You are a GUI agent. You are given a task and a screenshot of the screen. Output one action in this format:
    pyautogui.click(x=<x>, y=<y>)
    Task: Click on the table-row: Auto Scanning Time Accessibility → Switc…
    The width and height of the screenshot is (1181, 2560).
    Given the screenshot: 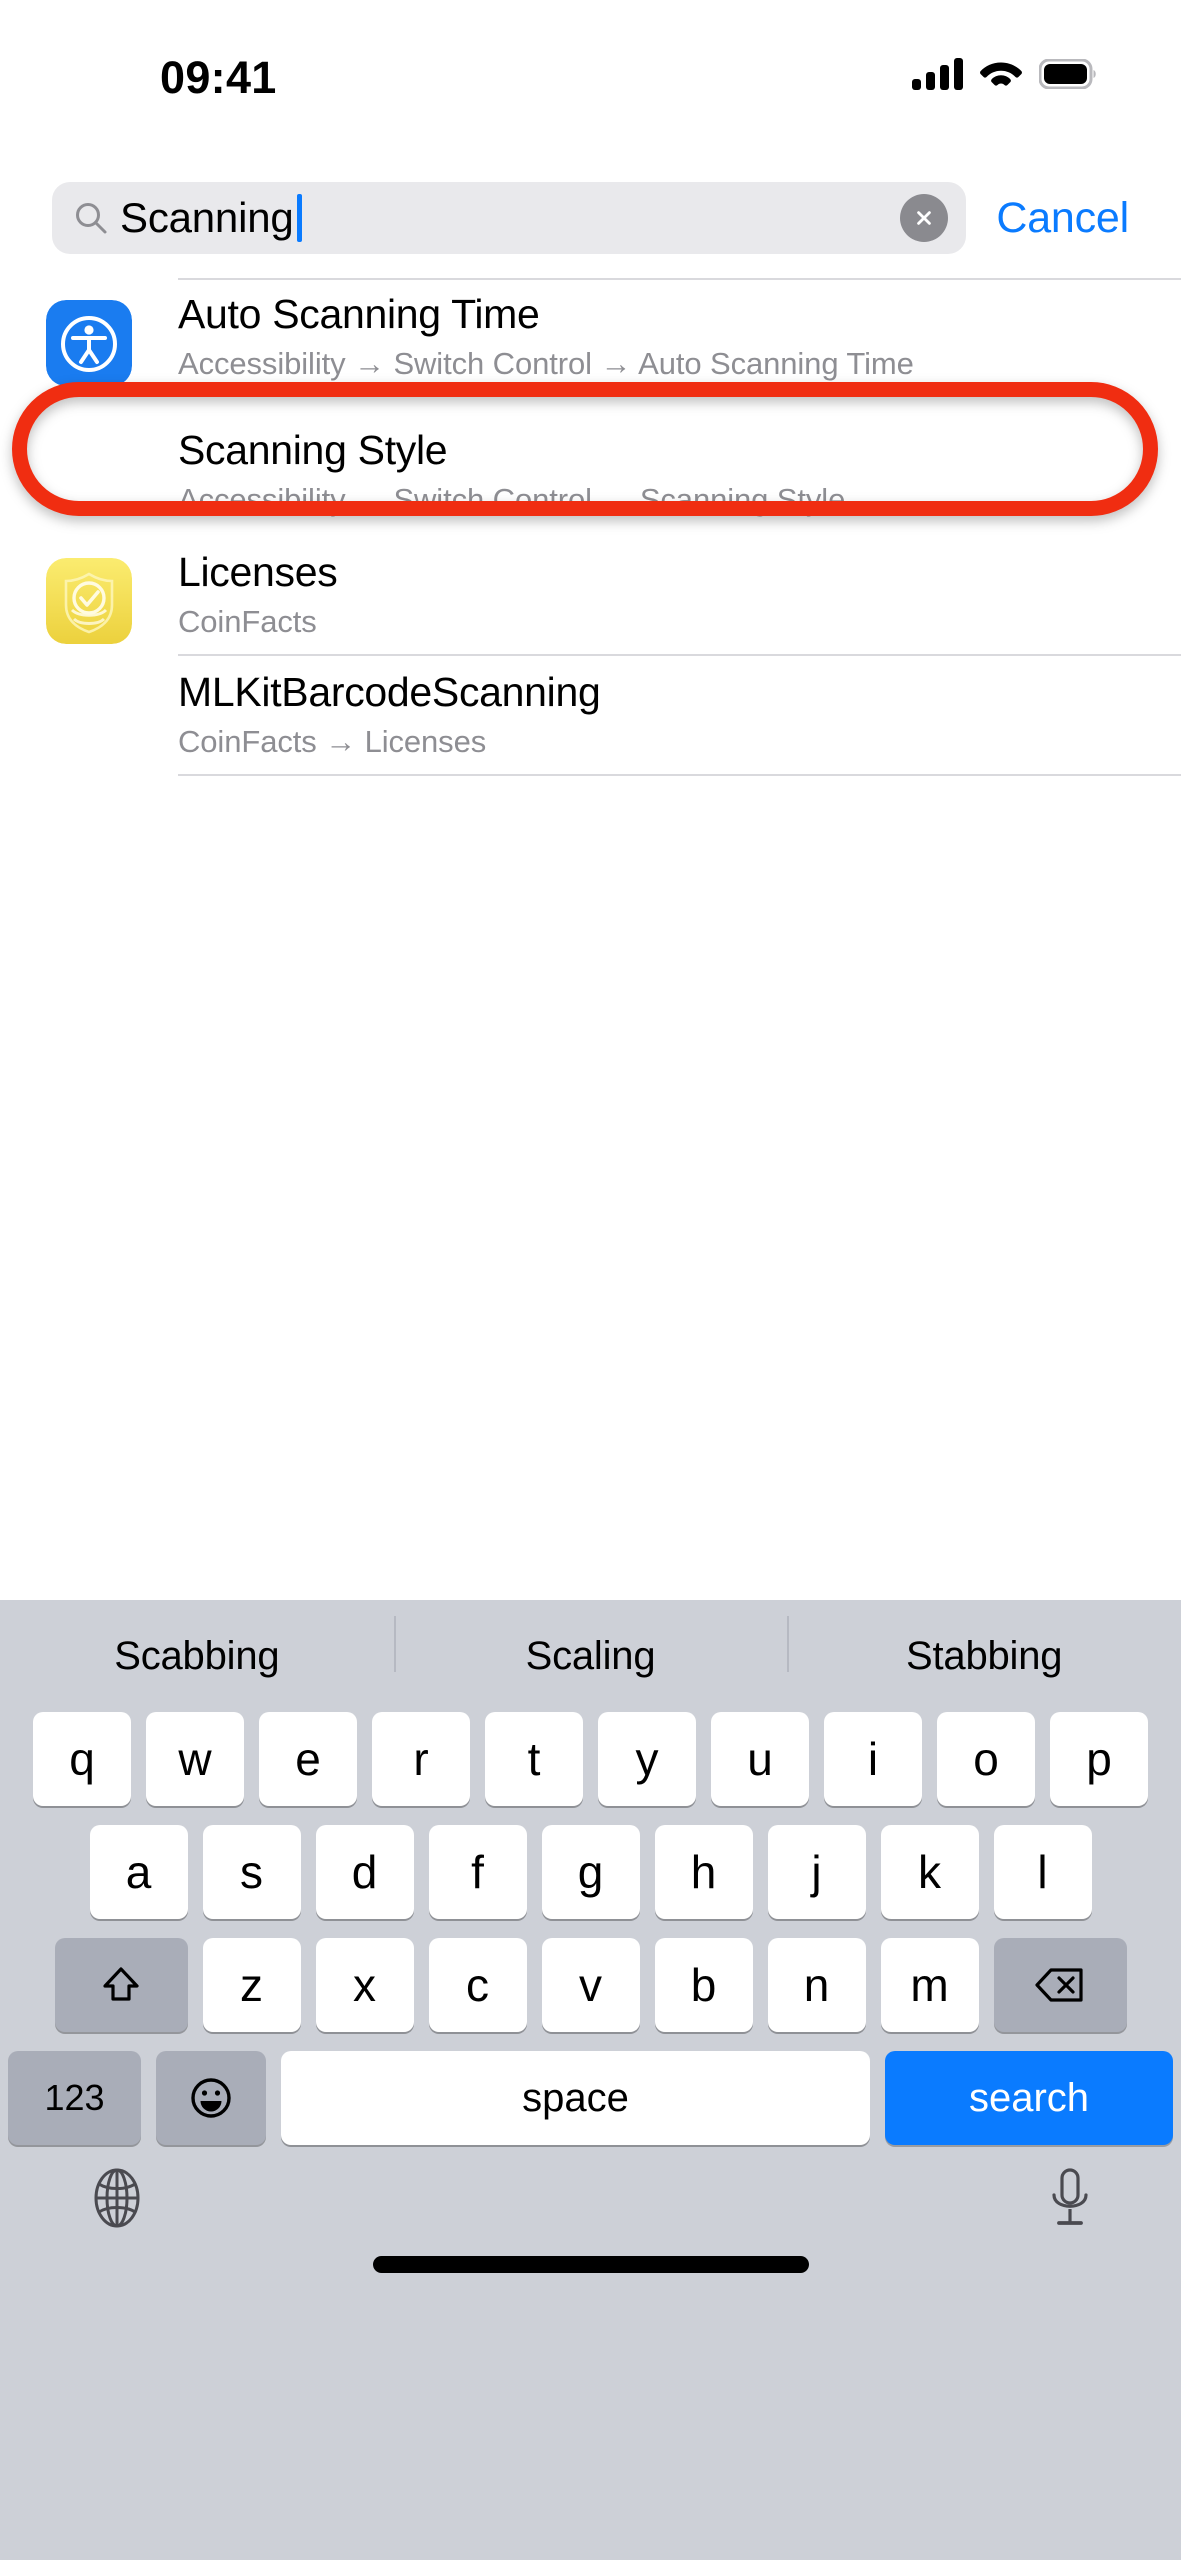 What is the action you would take?
    pyautogui.click(x=590, y=338)
    